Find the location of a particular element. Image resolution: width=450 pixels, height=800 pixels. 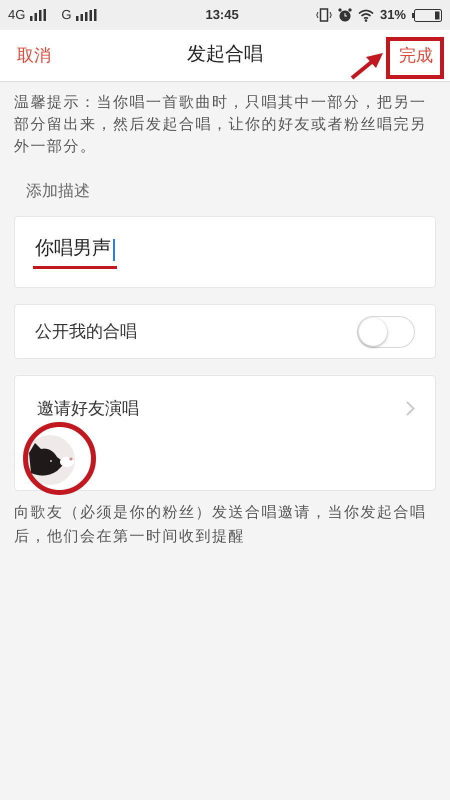

battery-percent: 31% is located at coordinates (393, 15).